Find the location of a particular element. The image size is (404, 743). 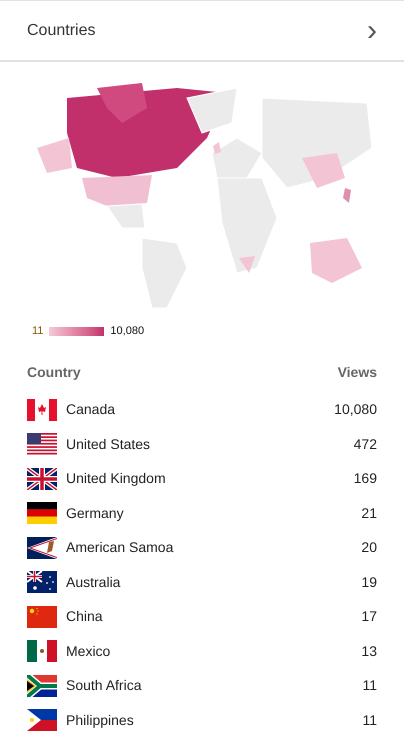

country-name: Philippines is located at coordinates (100, 720).